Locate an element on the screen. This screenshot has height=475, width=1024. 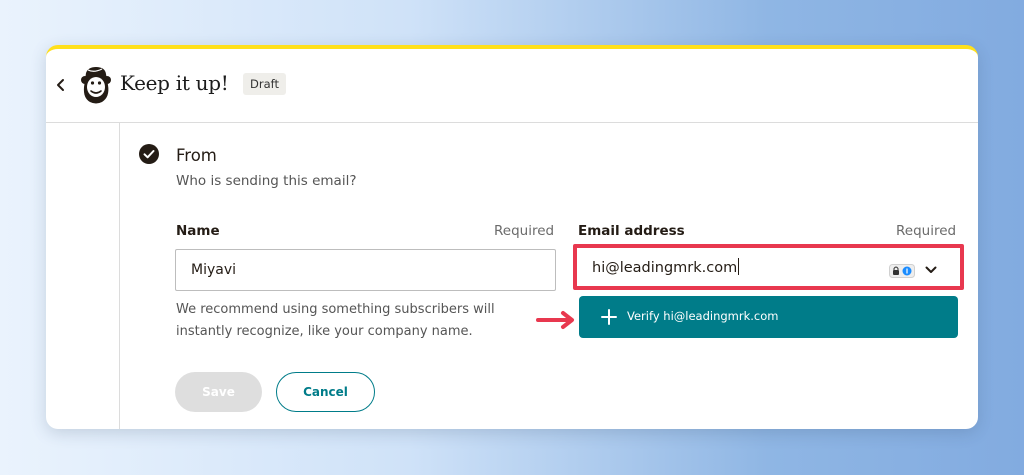
email-required-label: Required is located at coordinates (926, 231).